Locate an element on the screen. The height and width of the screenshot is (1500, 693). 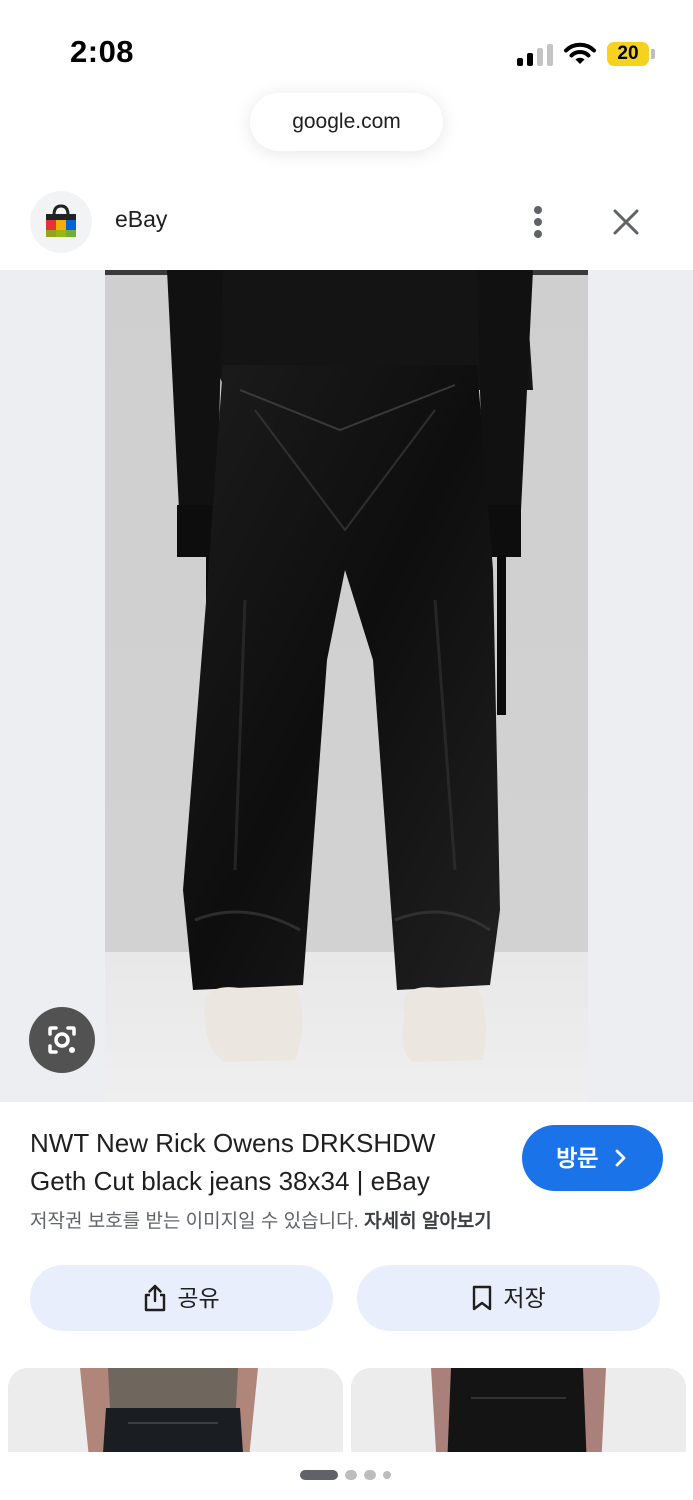
cellular-signal-icon is located at coordinates (535, 55).